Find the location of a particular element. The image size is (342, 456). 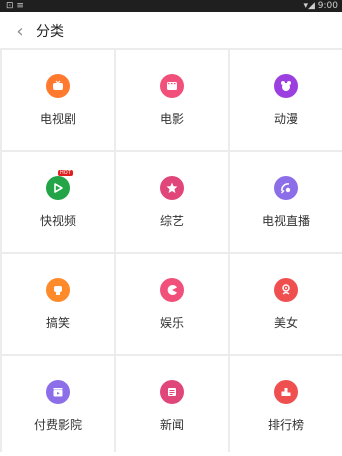

anime-icon is located at coordinates (286, 85).